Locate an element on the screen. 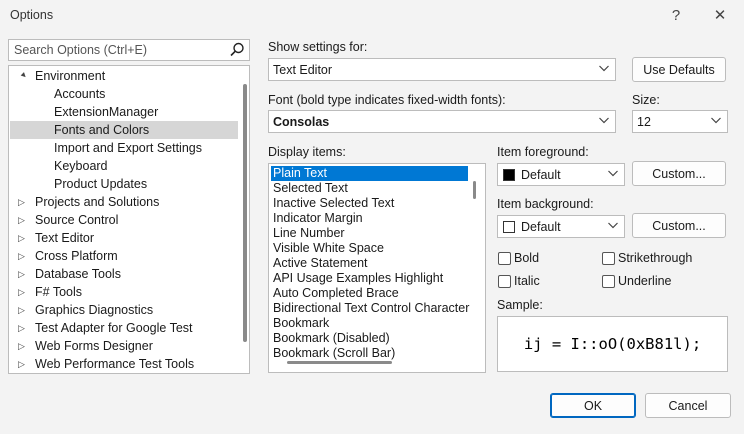 The image size is (744, 434). display-item: Active Statement is located at coordinates (369, 263).